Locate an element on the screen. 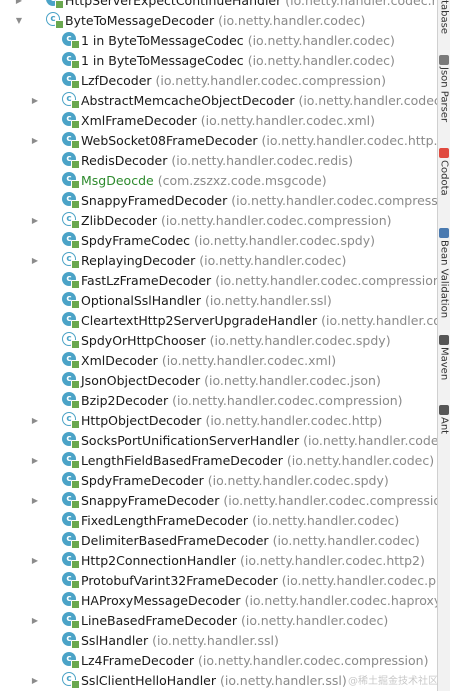  tree-row-label: OptionalSslHandler (io.netty.handler.ssl) is located at coordinates (206, 300).